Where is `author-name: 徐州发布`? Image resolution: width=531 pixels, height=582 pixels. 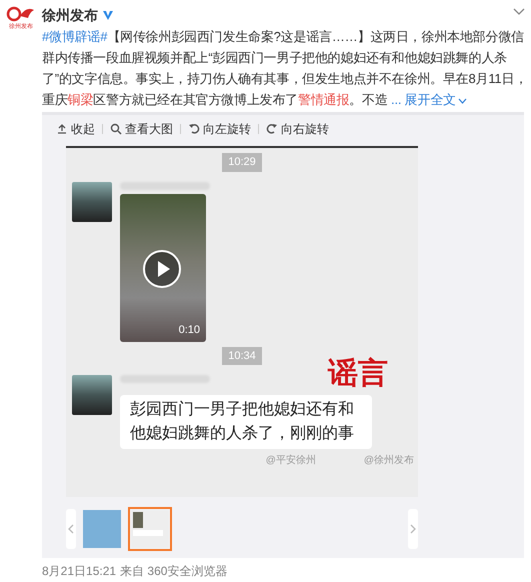
author-name: 徐州发布 is located at coordinates (70, 15).